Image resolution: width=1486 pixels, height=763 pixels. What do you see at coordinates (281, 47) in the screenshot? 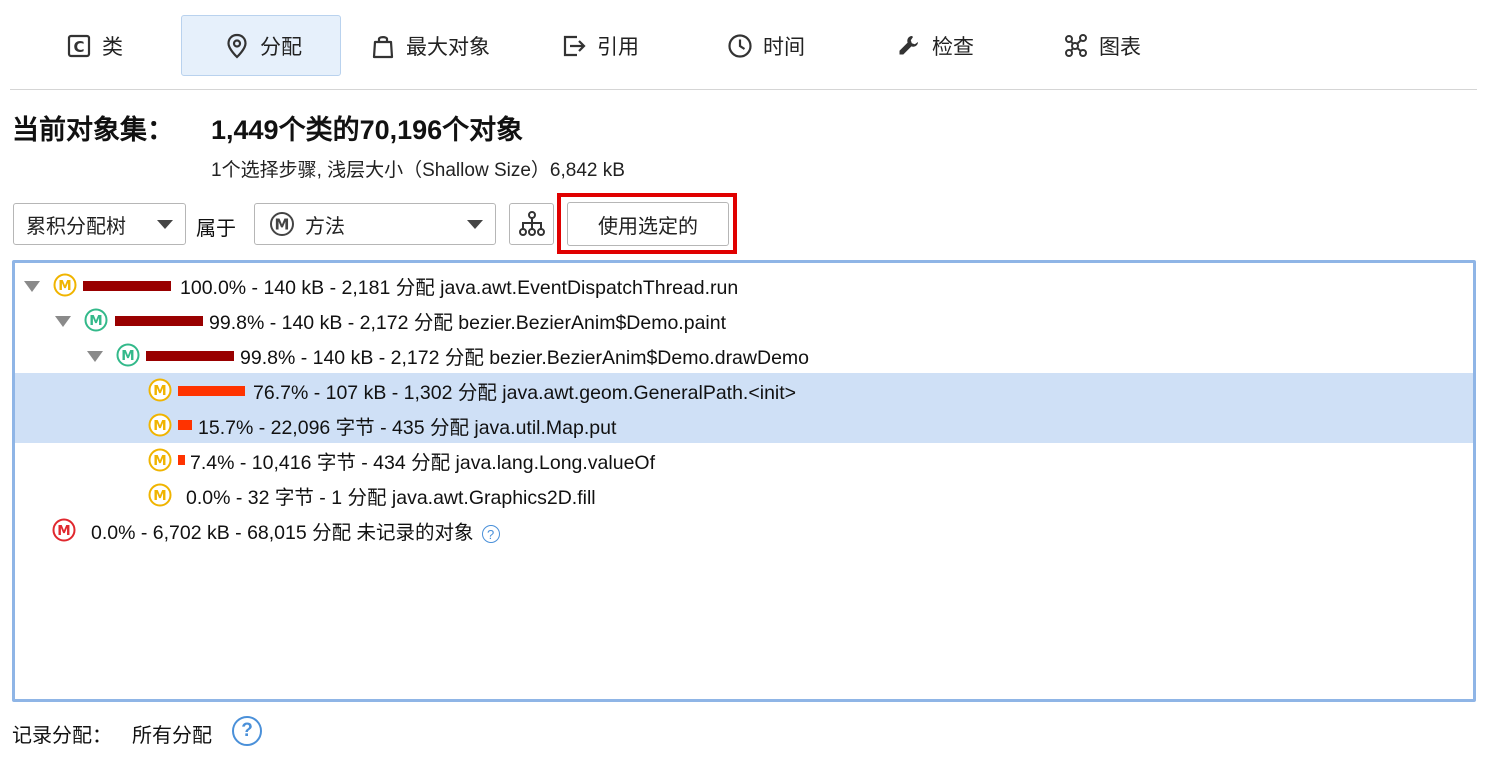
I see `tab-label: 分配` at bounding box center [281, 47].